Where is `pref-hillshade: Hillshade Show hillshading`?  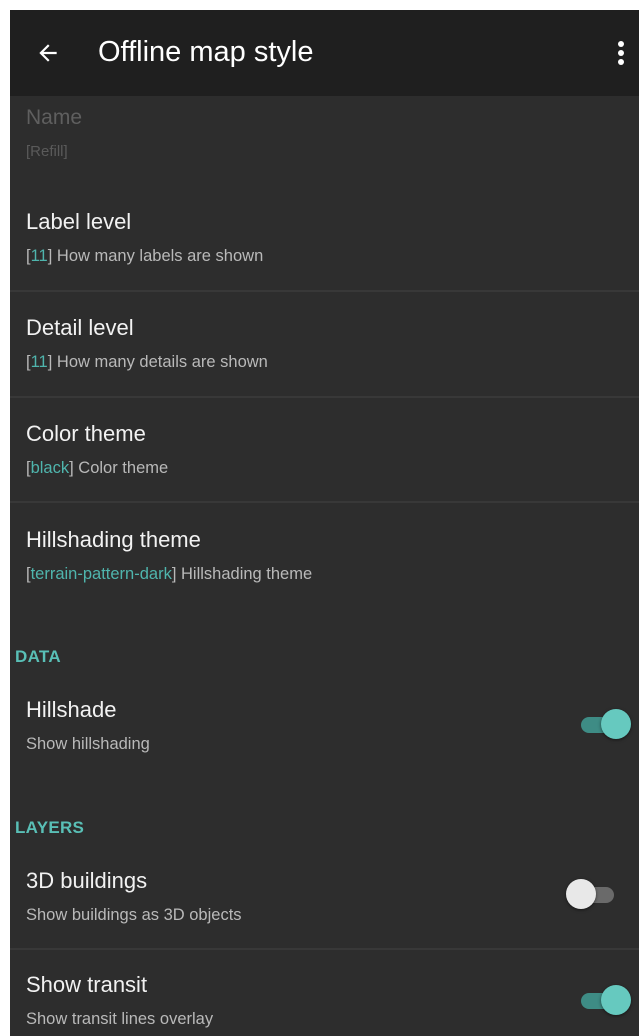
pref-hillshade: Hillshade Show hillshading is located at coordinates (324, 730).